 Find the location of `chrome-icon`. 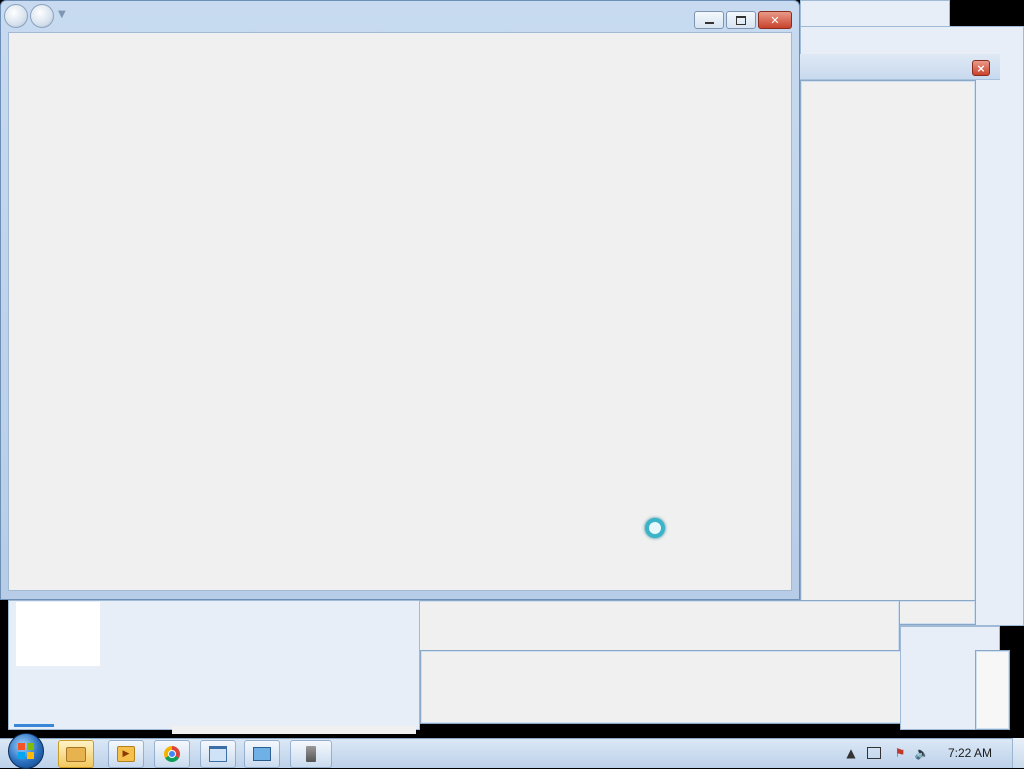

chrome-icon is located at coordinates (172, 754).